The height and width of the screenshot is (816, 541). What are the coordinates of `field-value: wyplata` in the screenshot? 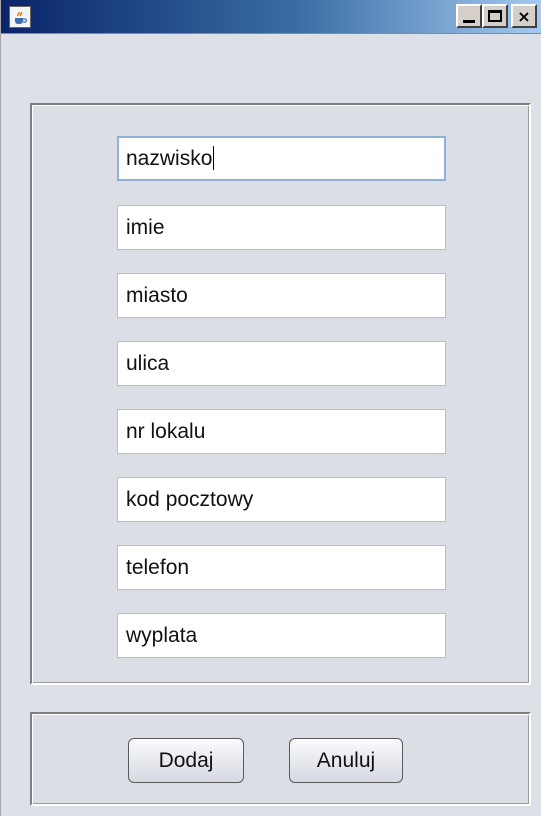 It's located at (162, 635).